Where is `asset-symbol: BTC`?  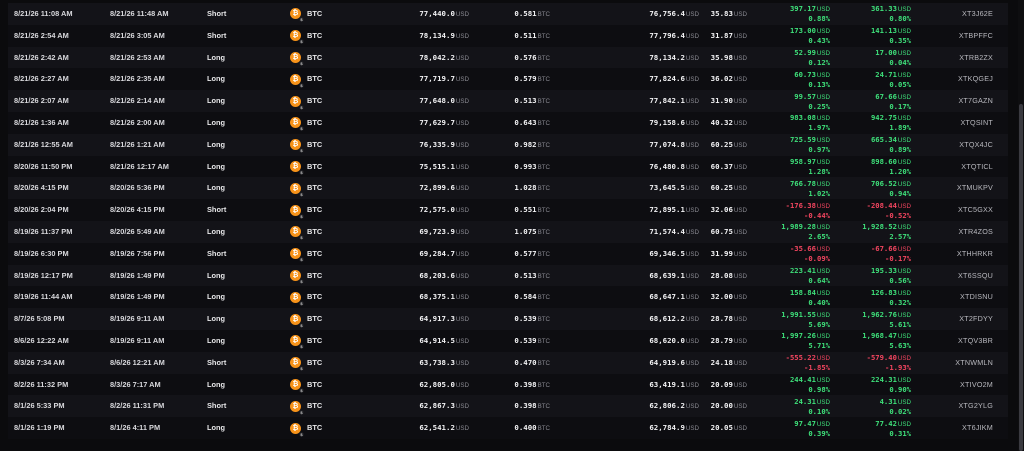
asset-symbol: BTC is located at coordinates (315, 35).